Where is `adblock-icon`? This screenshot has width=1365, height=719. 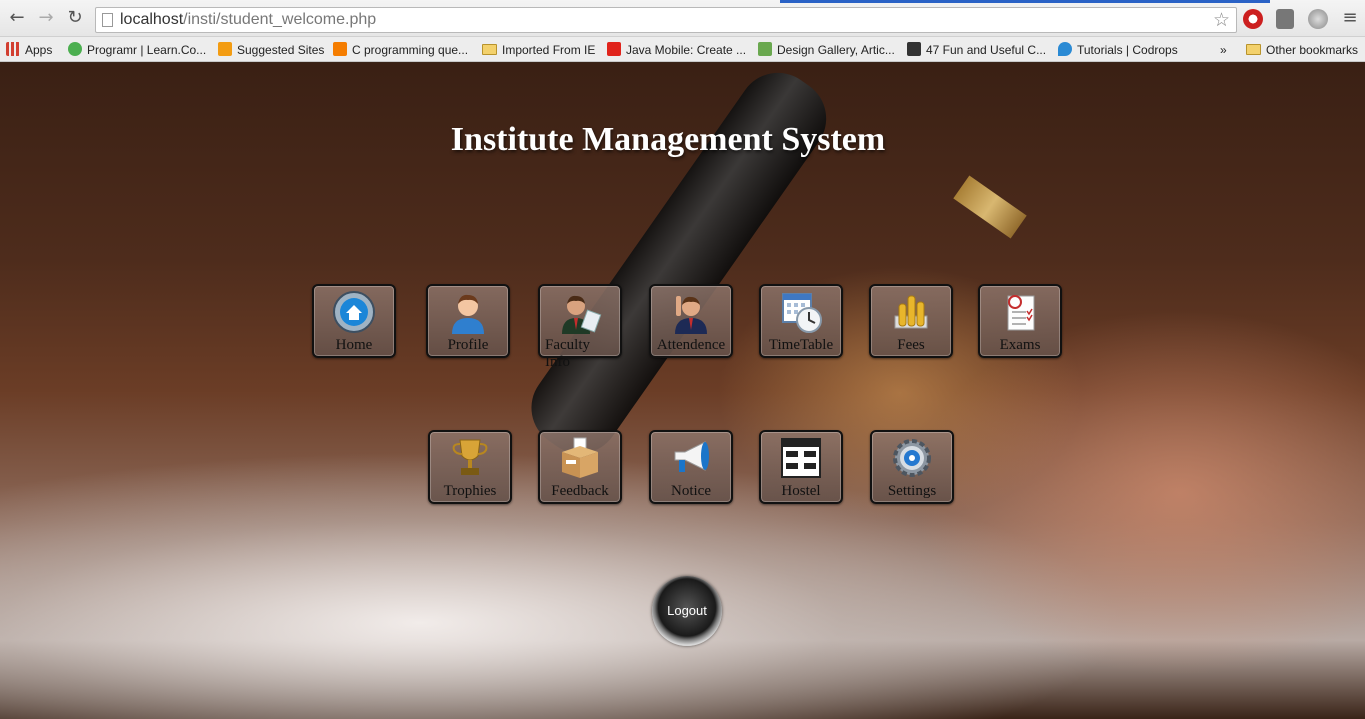
adblock-icon is located at coordinates (1253, 19).